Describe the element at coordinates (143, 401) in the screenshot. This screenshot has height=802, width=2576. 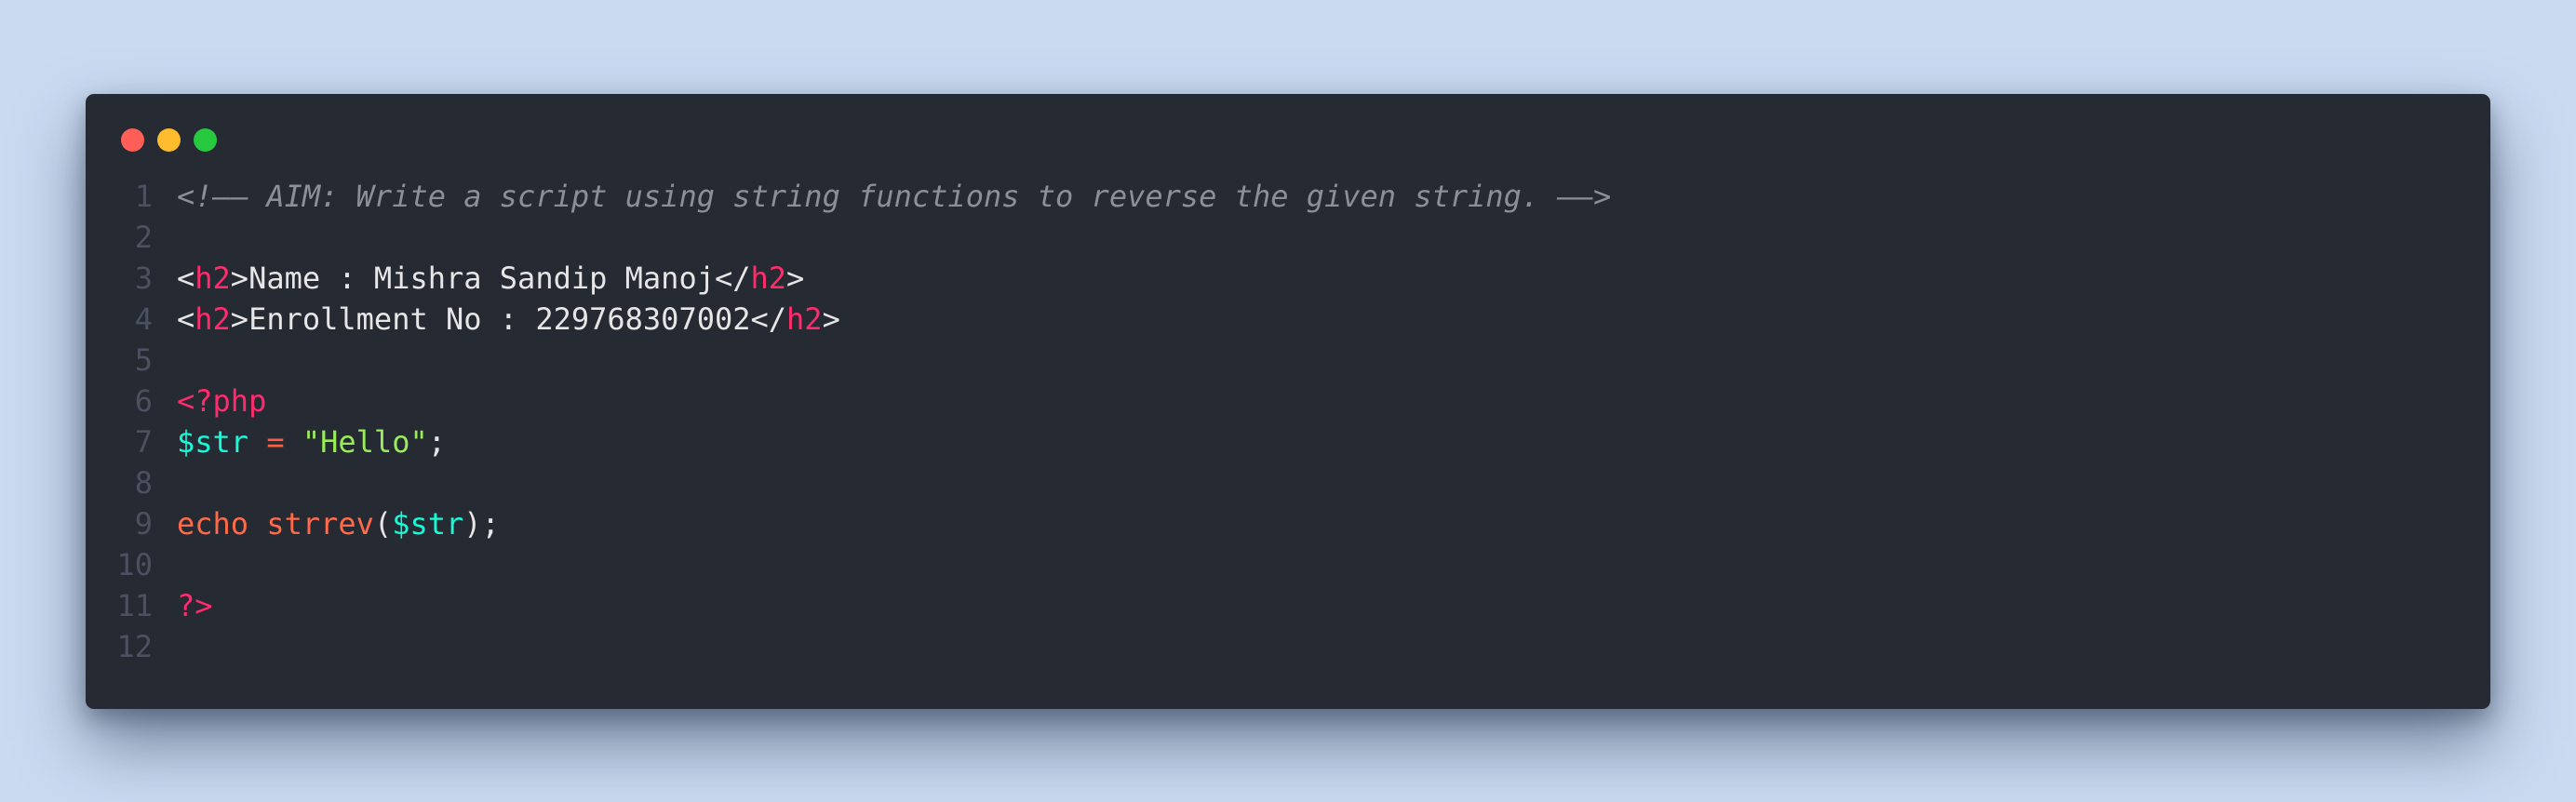
I see `line-number: 6` at that location.